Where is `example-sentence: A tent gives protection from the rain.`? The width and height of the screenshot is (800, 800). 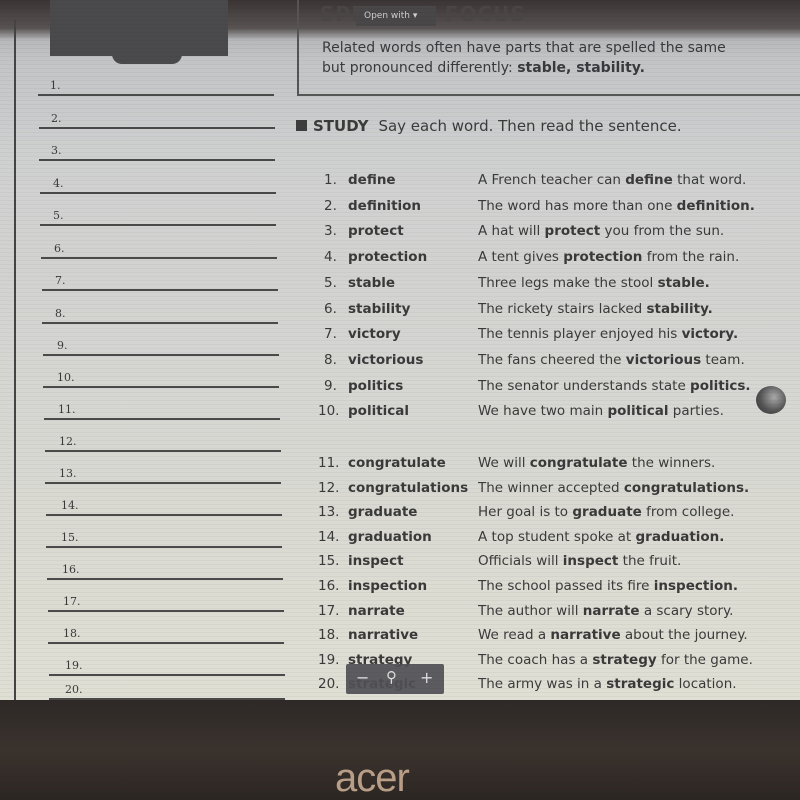
example-sentence: A tent gives protection from the rain. is located at coordinates (608, 257).